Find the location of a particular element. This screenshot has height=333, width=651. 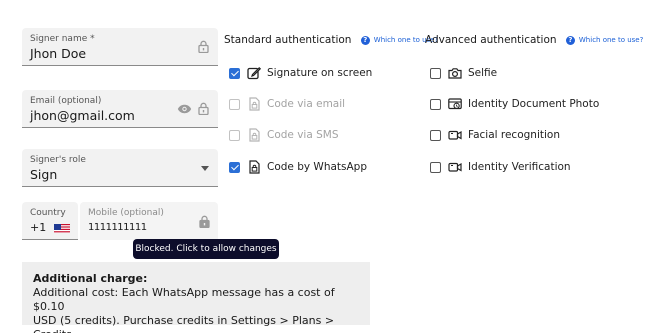

option-selfie: Selfie is located at coordinates (463, 73).